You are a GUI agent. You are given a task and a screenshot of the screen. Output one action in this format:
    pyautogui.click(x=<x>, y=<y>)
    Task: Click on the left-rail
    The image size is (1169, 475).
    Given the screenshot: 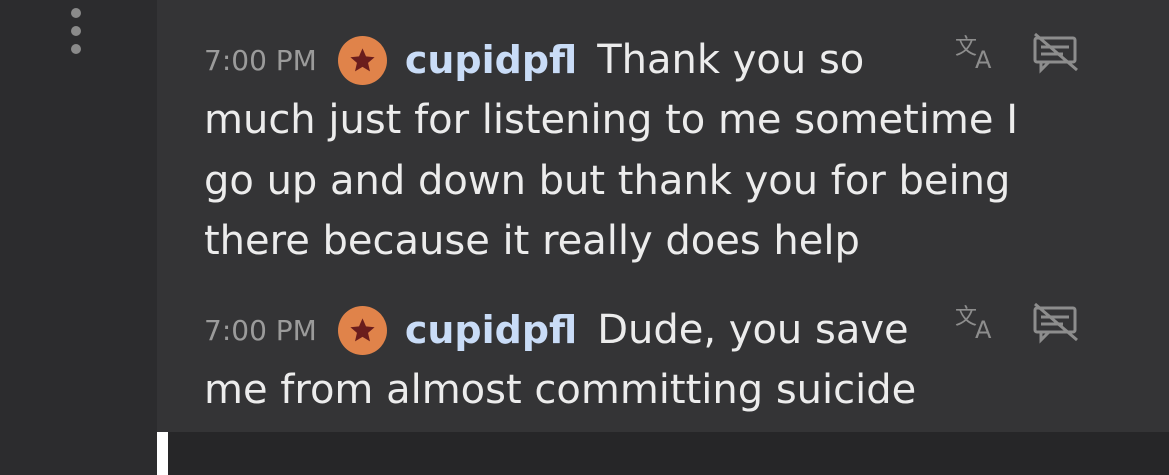 What is the action you would take?
    pyautogui.click(x=78, y=237)
    